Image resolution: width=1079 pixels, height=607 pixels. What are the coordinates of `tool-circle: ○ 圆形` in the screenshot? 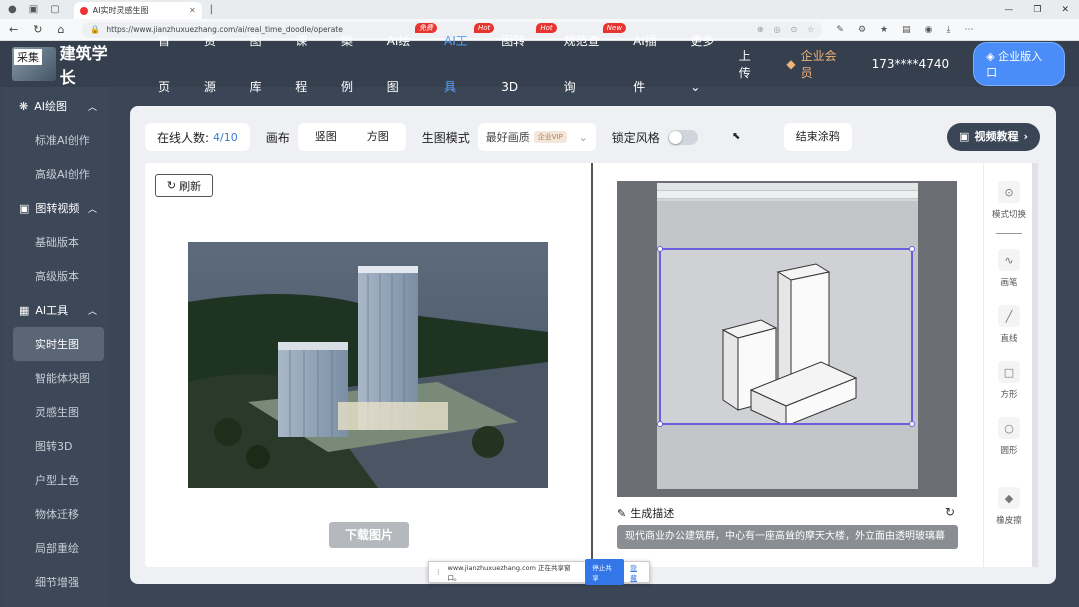 It's located at (1009, 436).